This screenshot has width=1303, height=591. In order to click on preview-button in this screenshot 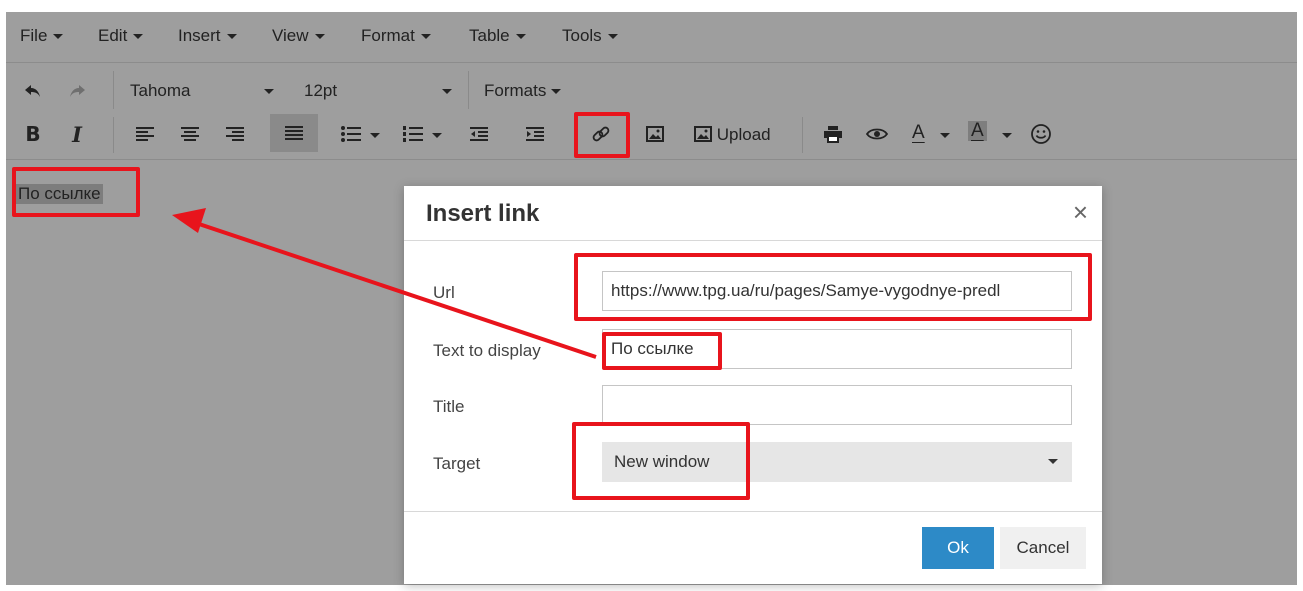, I will do `click(877, 134)`.